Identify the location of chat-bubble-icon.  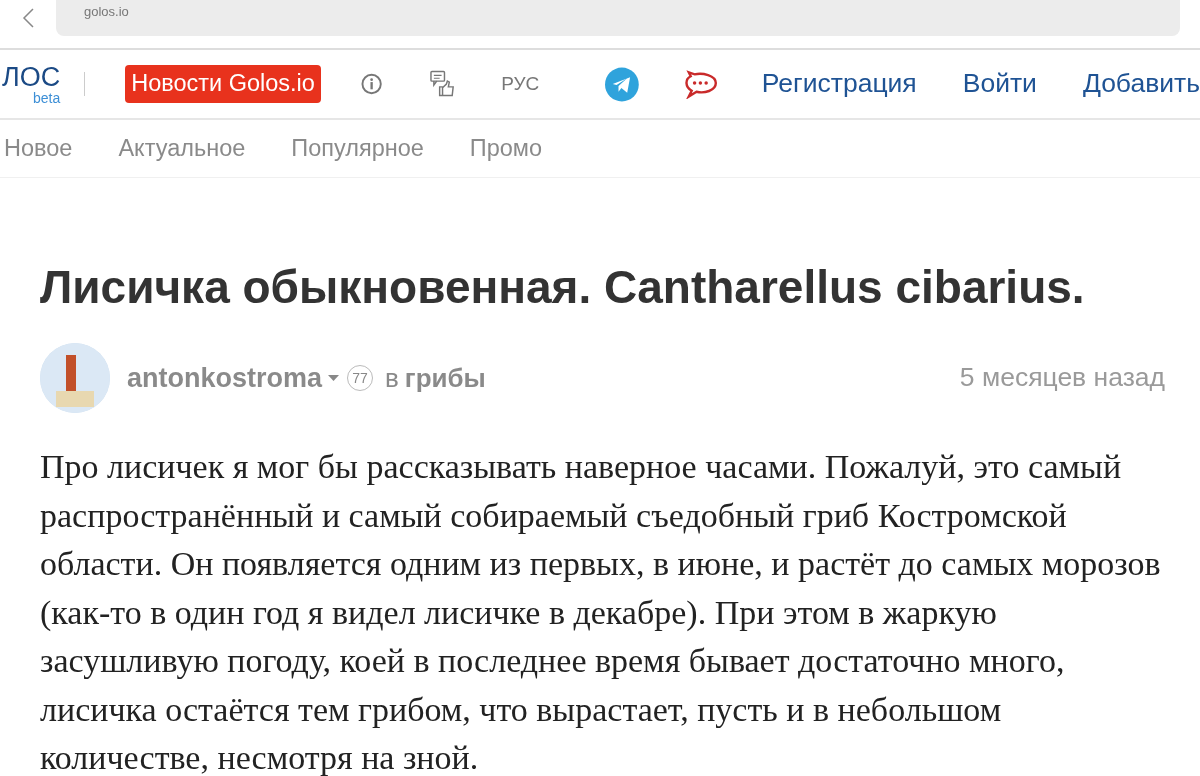
(700, 84).